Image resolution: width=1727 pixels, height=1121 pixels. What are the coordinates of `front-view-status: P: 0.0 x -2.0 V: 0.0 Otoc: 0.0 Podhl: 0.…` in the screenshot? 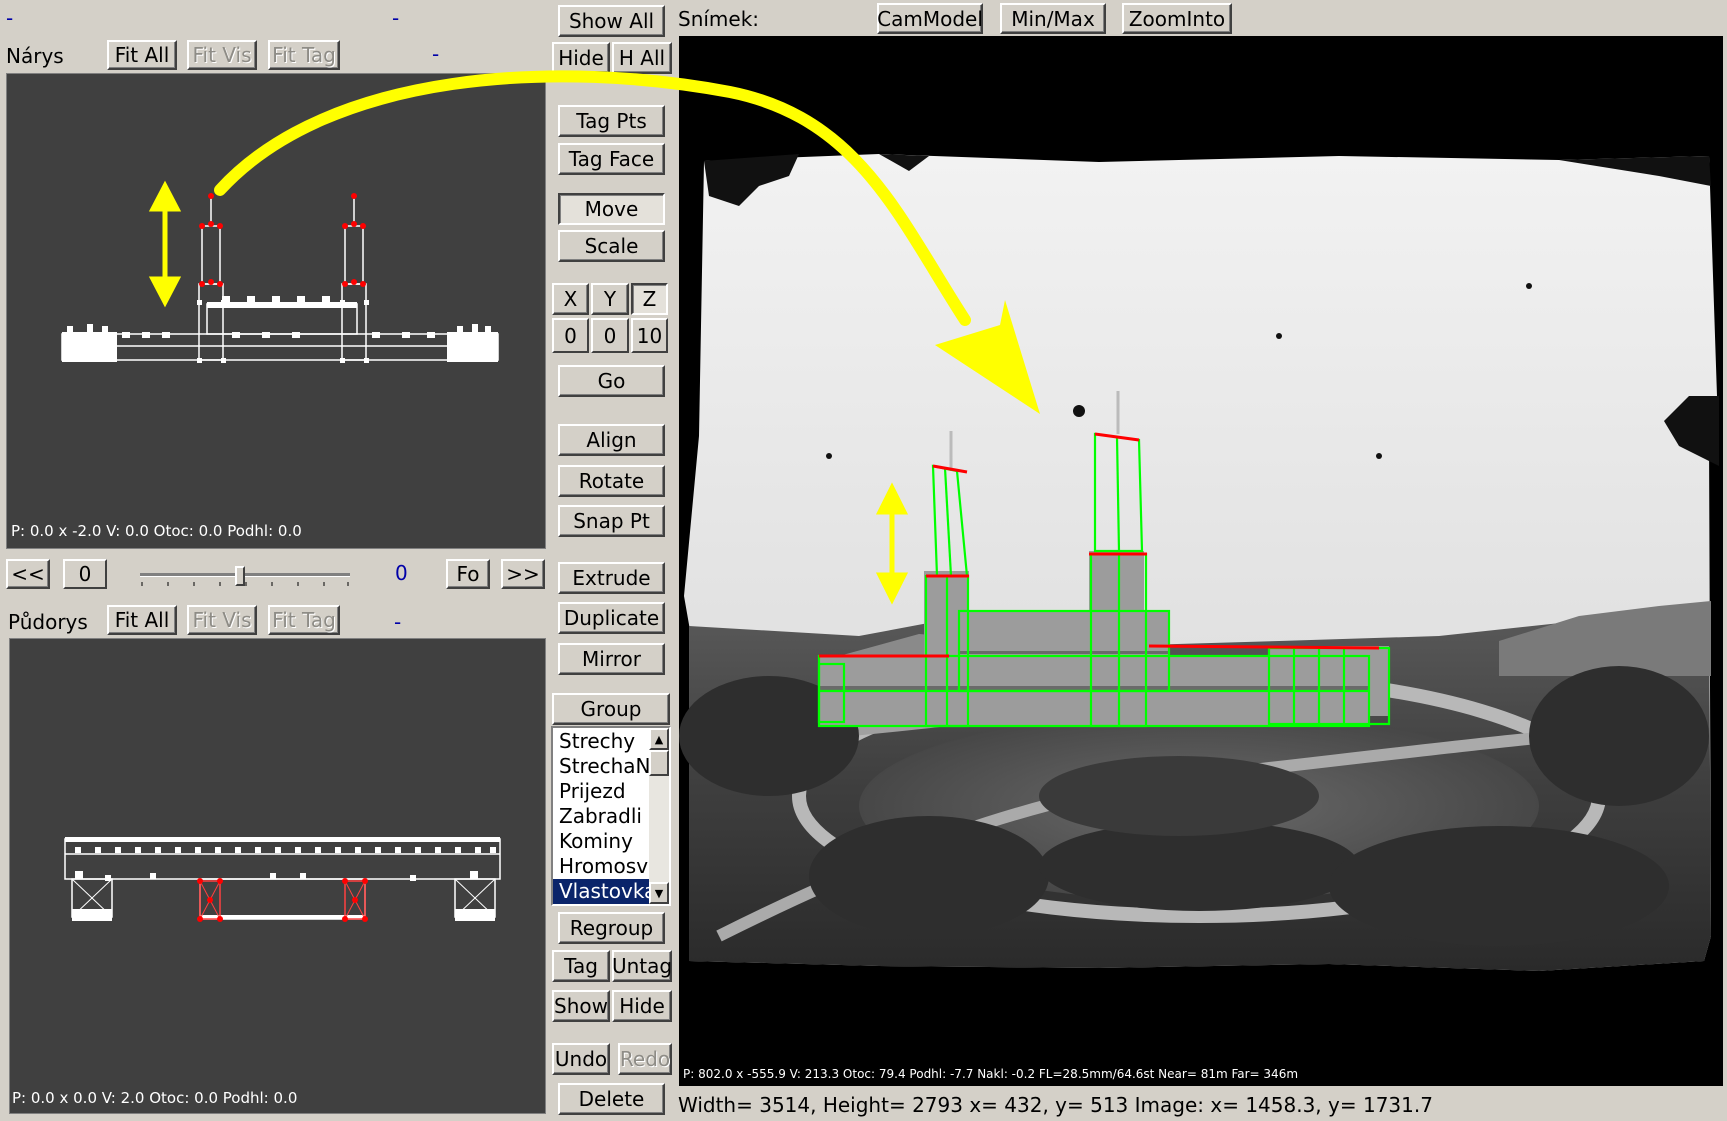 It's located at (156, 531).